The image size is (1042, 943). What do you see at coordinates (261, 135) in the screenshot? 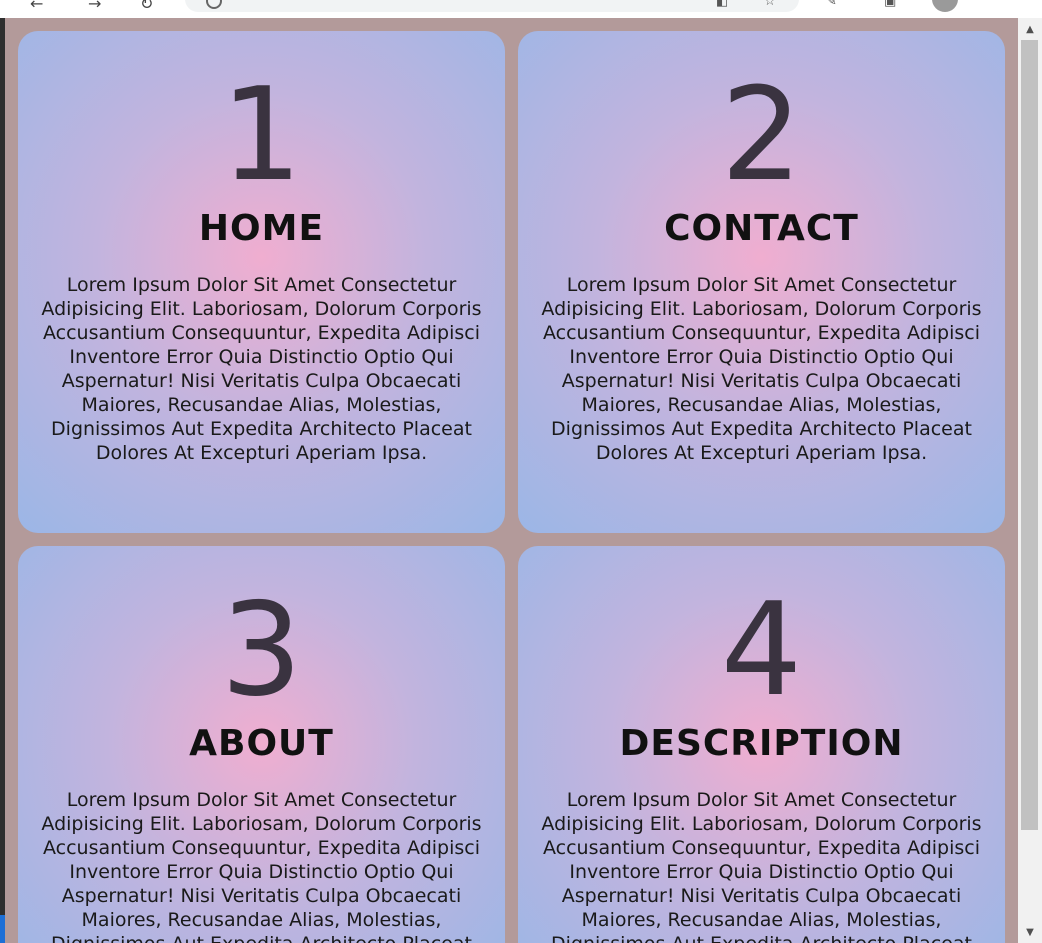
I see `card-number: 1` at bounding box center [261, 135].